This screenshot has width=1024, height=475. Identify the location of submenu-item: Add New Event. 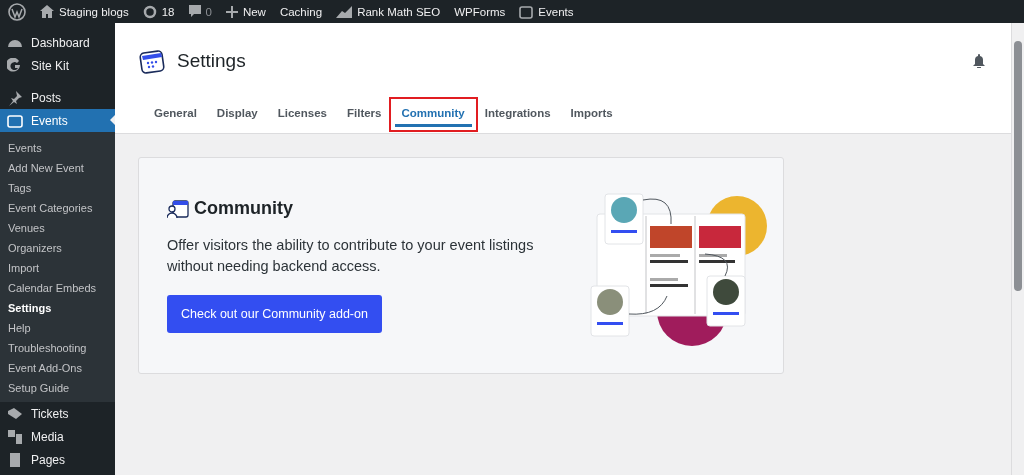
(57, 168).